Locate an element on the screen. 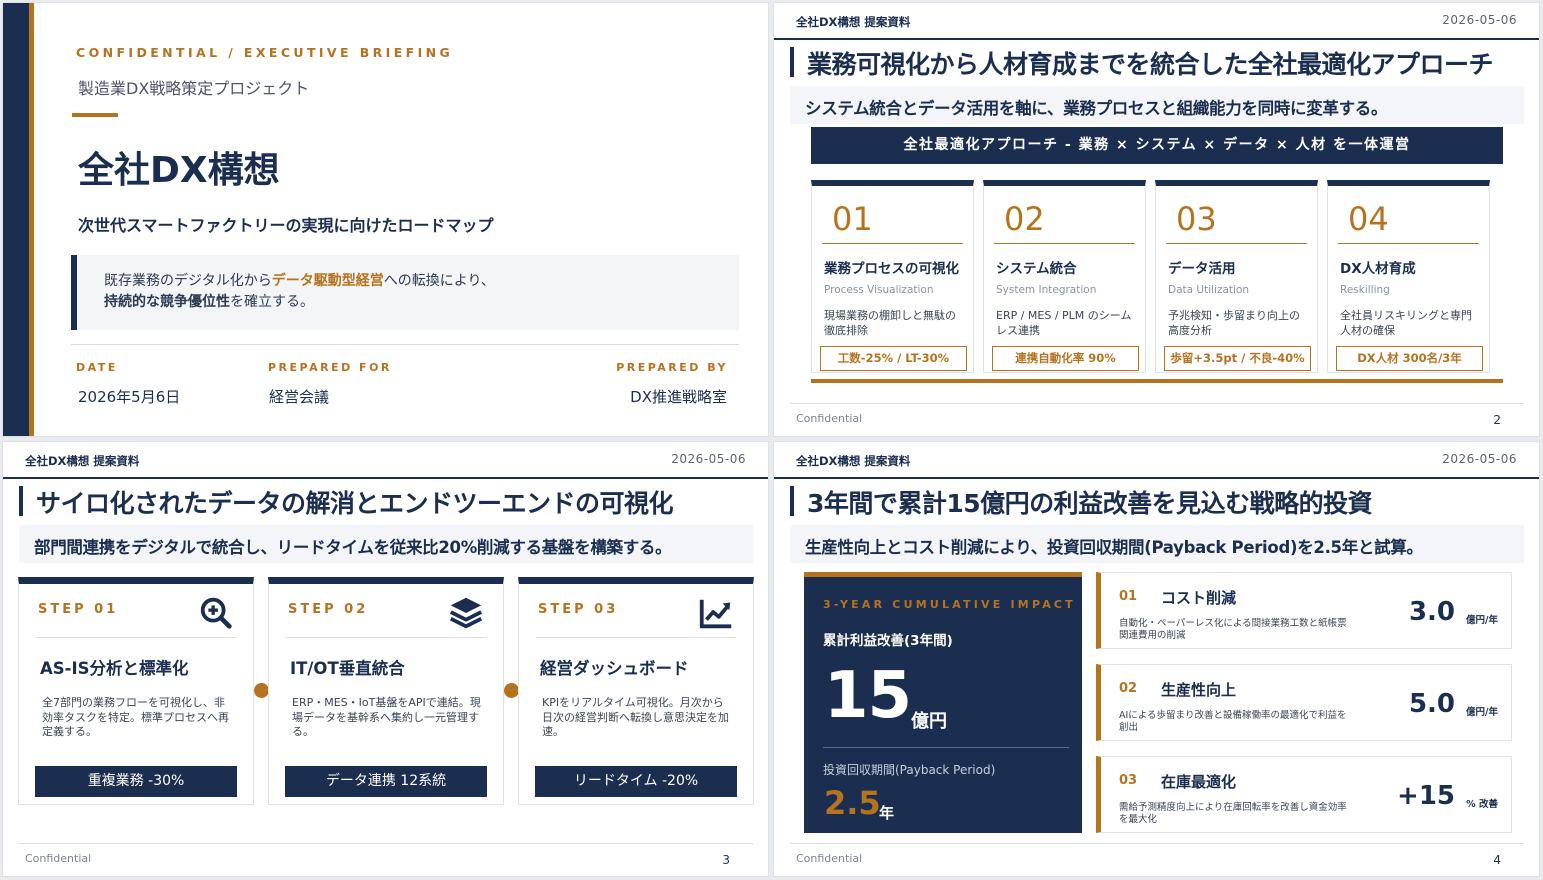 The height and width of the screenshot is (880, 1543). meta-value-prepared-by: DX推進戦略室 is located at coordinates (678, 397).